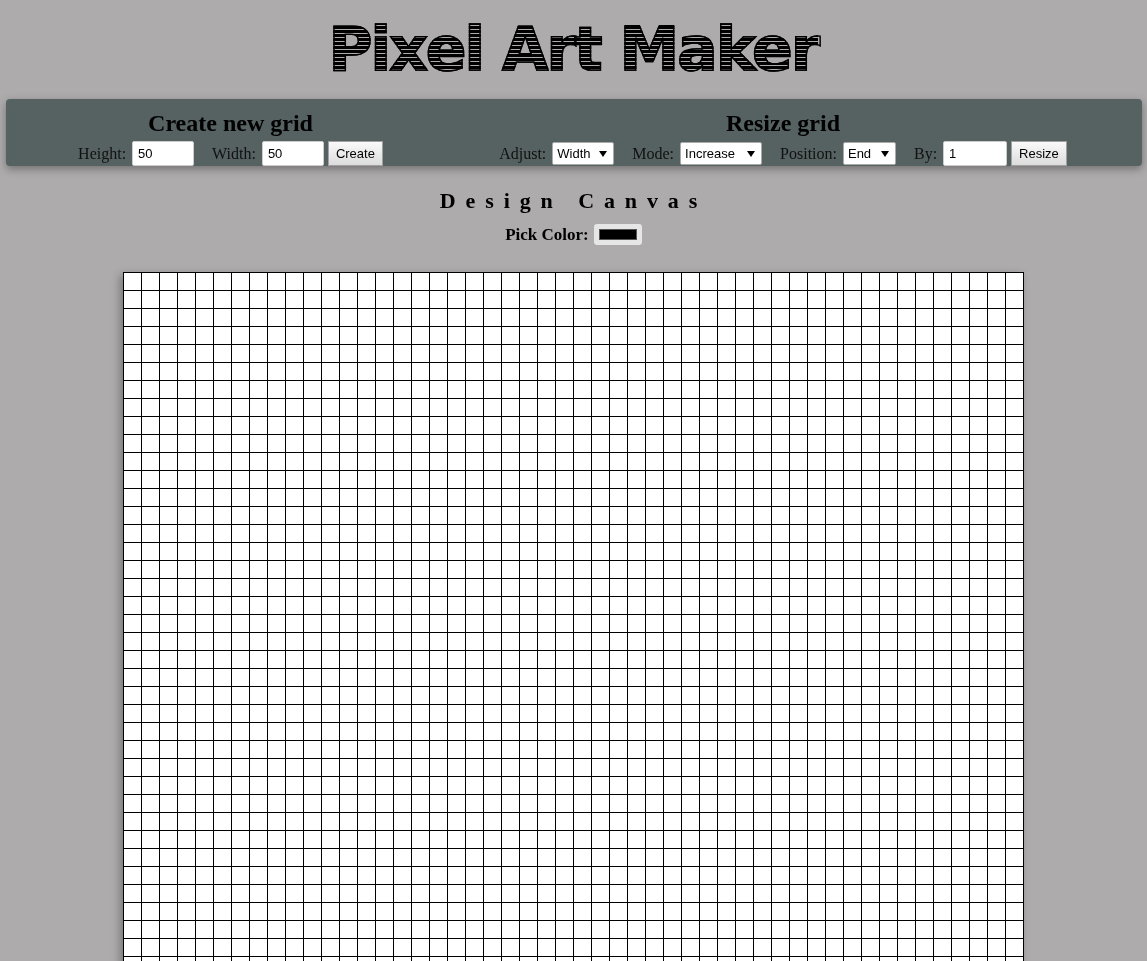 This screenshot has width=1147, height=961. I want to click on resize-button: Resize, so click(1039, 153).